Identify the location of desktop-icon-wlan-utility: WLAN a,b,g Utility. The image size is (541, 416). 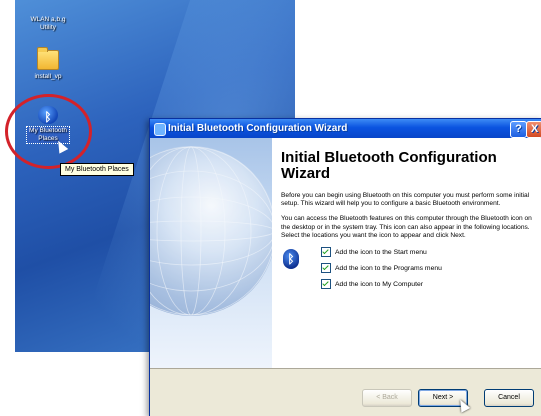
(48, 22).